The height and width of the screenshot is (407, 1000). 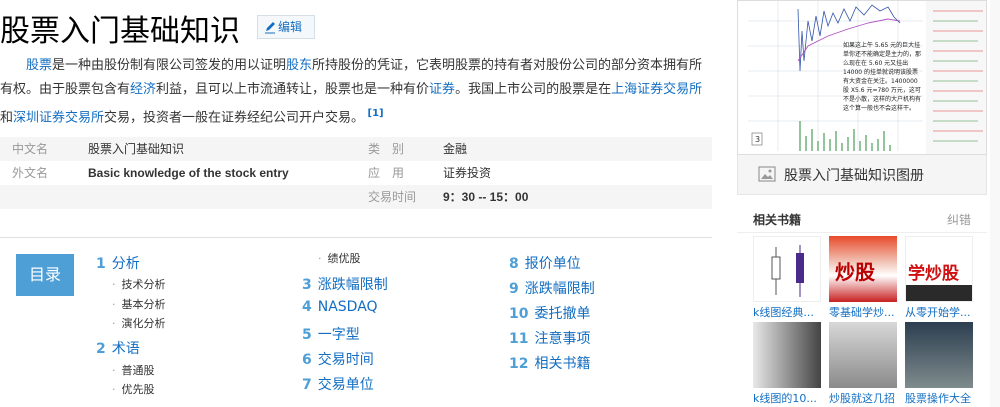 What do you see at coordinates (7, 118) in the screenshot?
I see `summary-text: 和` at bounding box center [7, 118].